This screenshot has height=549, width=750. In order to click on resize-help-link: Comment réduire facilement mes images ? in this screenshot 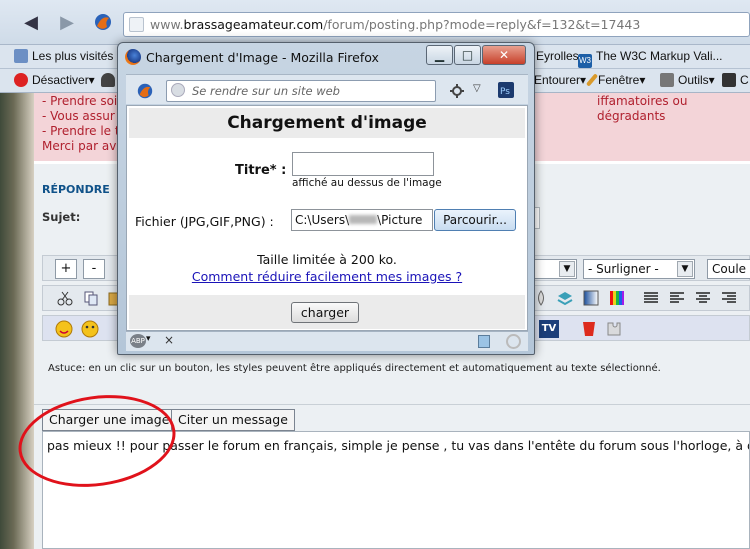, I will do `click(327, 276)`.